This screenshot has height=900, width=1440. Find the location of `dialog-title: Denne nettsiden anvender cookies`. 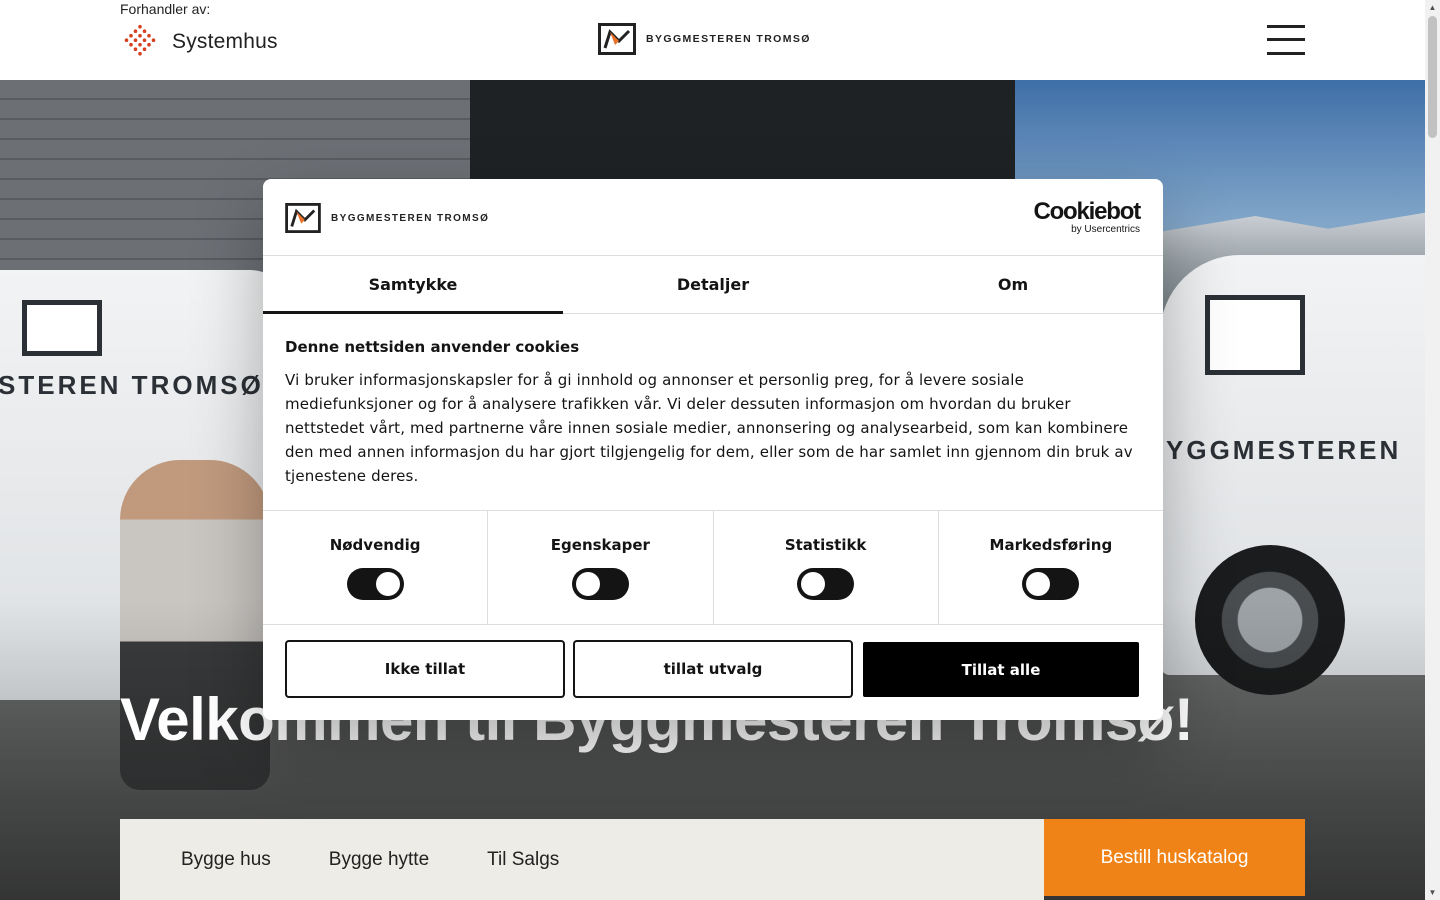

dialog-title: Denne nettsiden anvender cookies is located at coordinates (432, 347).